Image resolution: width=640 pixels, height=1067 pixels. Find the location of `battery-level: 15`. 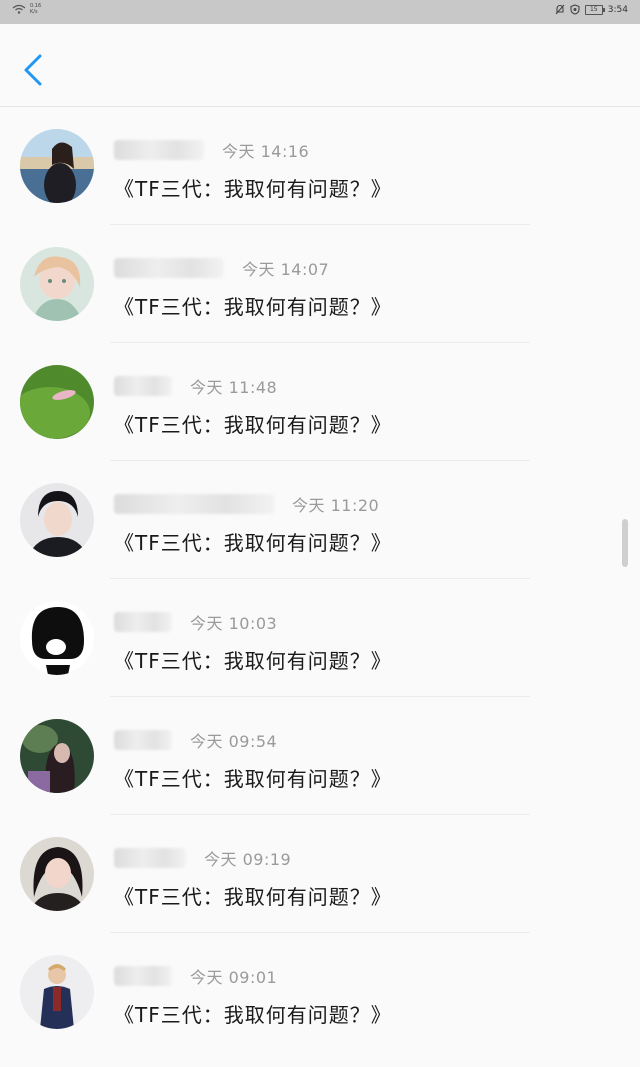

battery-level: 15 is located at coordinates (593, 9).